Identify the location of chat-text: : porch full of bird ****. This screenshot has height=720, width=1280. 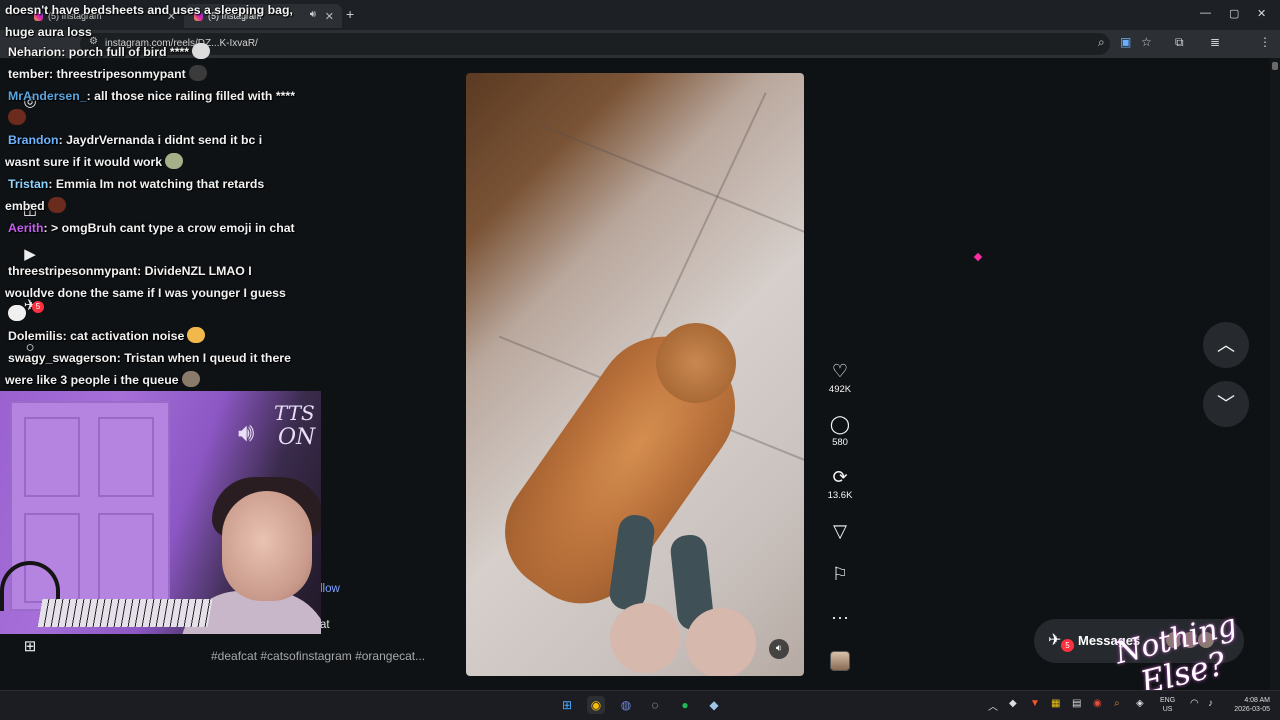
(125, 52).